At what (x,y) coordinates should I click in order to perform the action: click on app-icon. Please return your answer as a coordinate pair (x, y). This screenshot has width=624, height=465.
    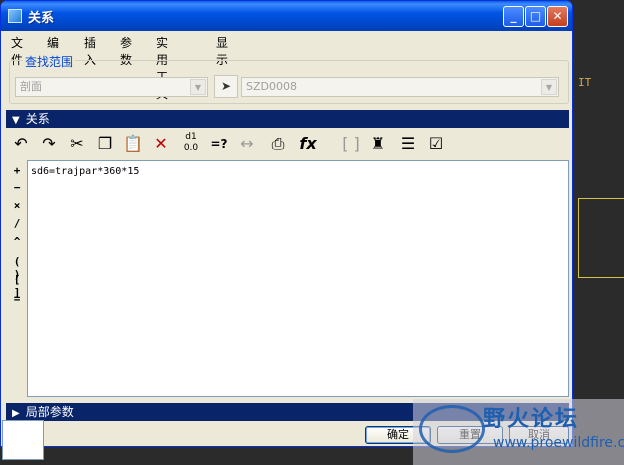
    Looking at the image, I should click on (15, 16).